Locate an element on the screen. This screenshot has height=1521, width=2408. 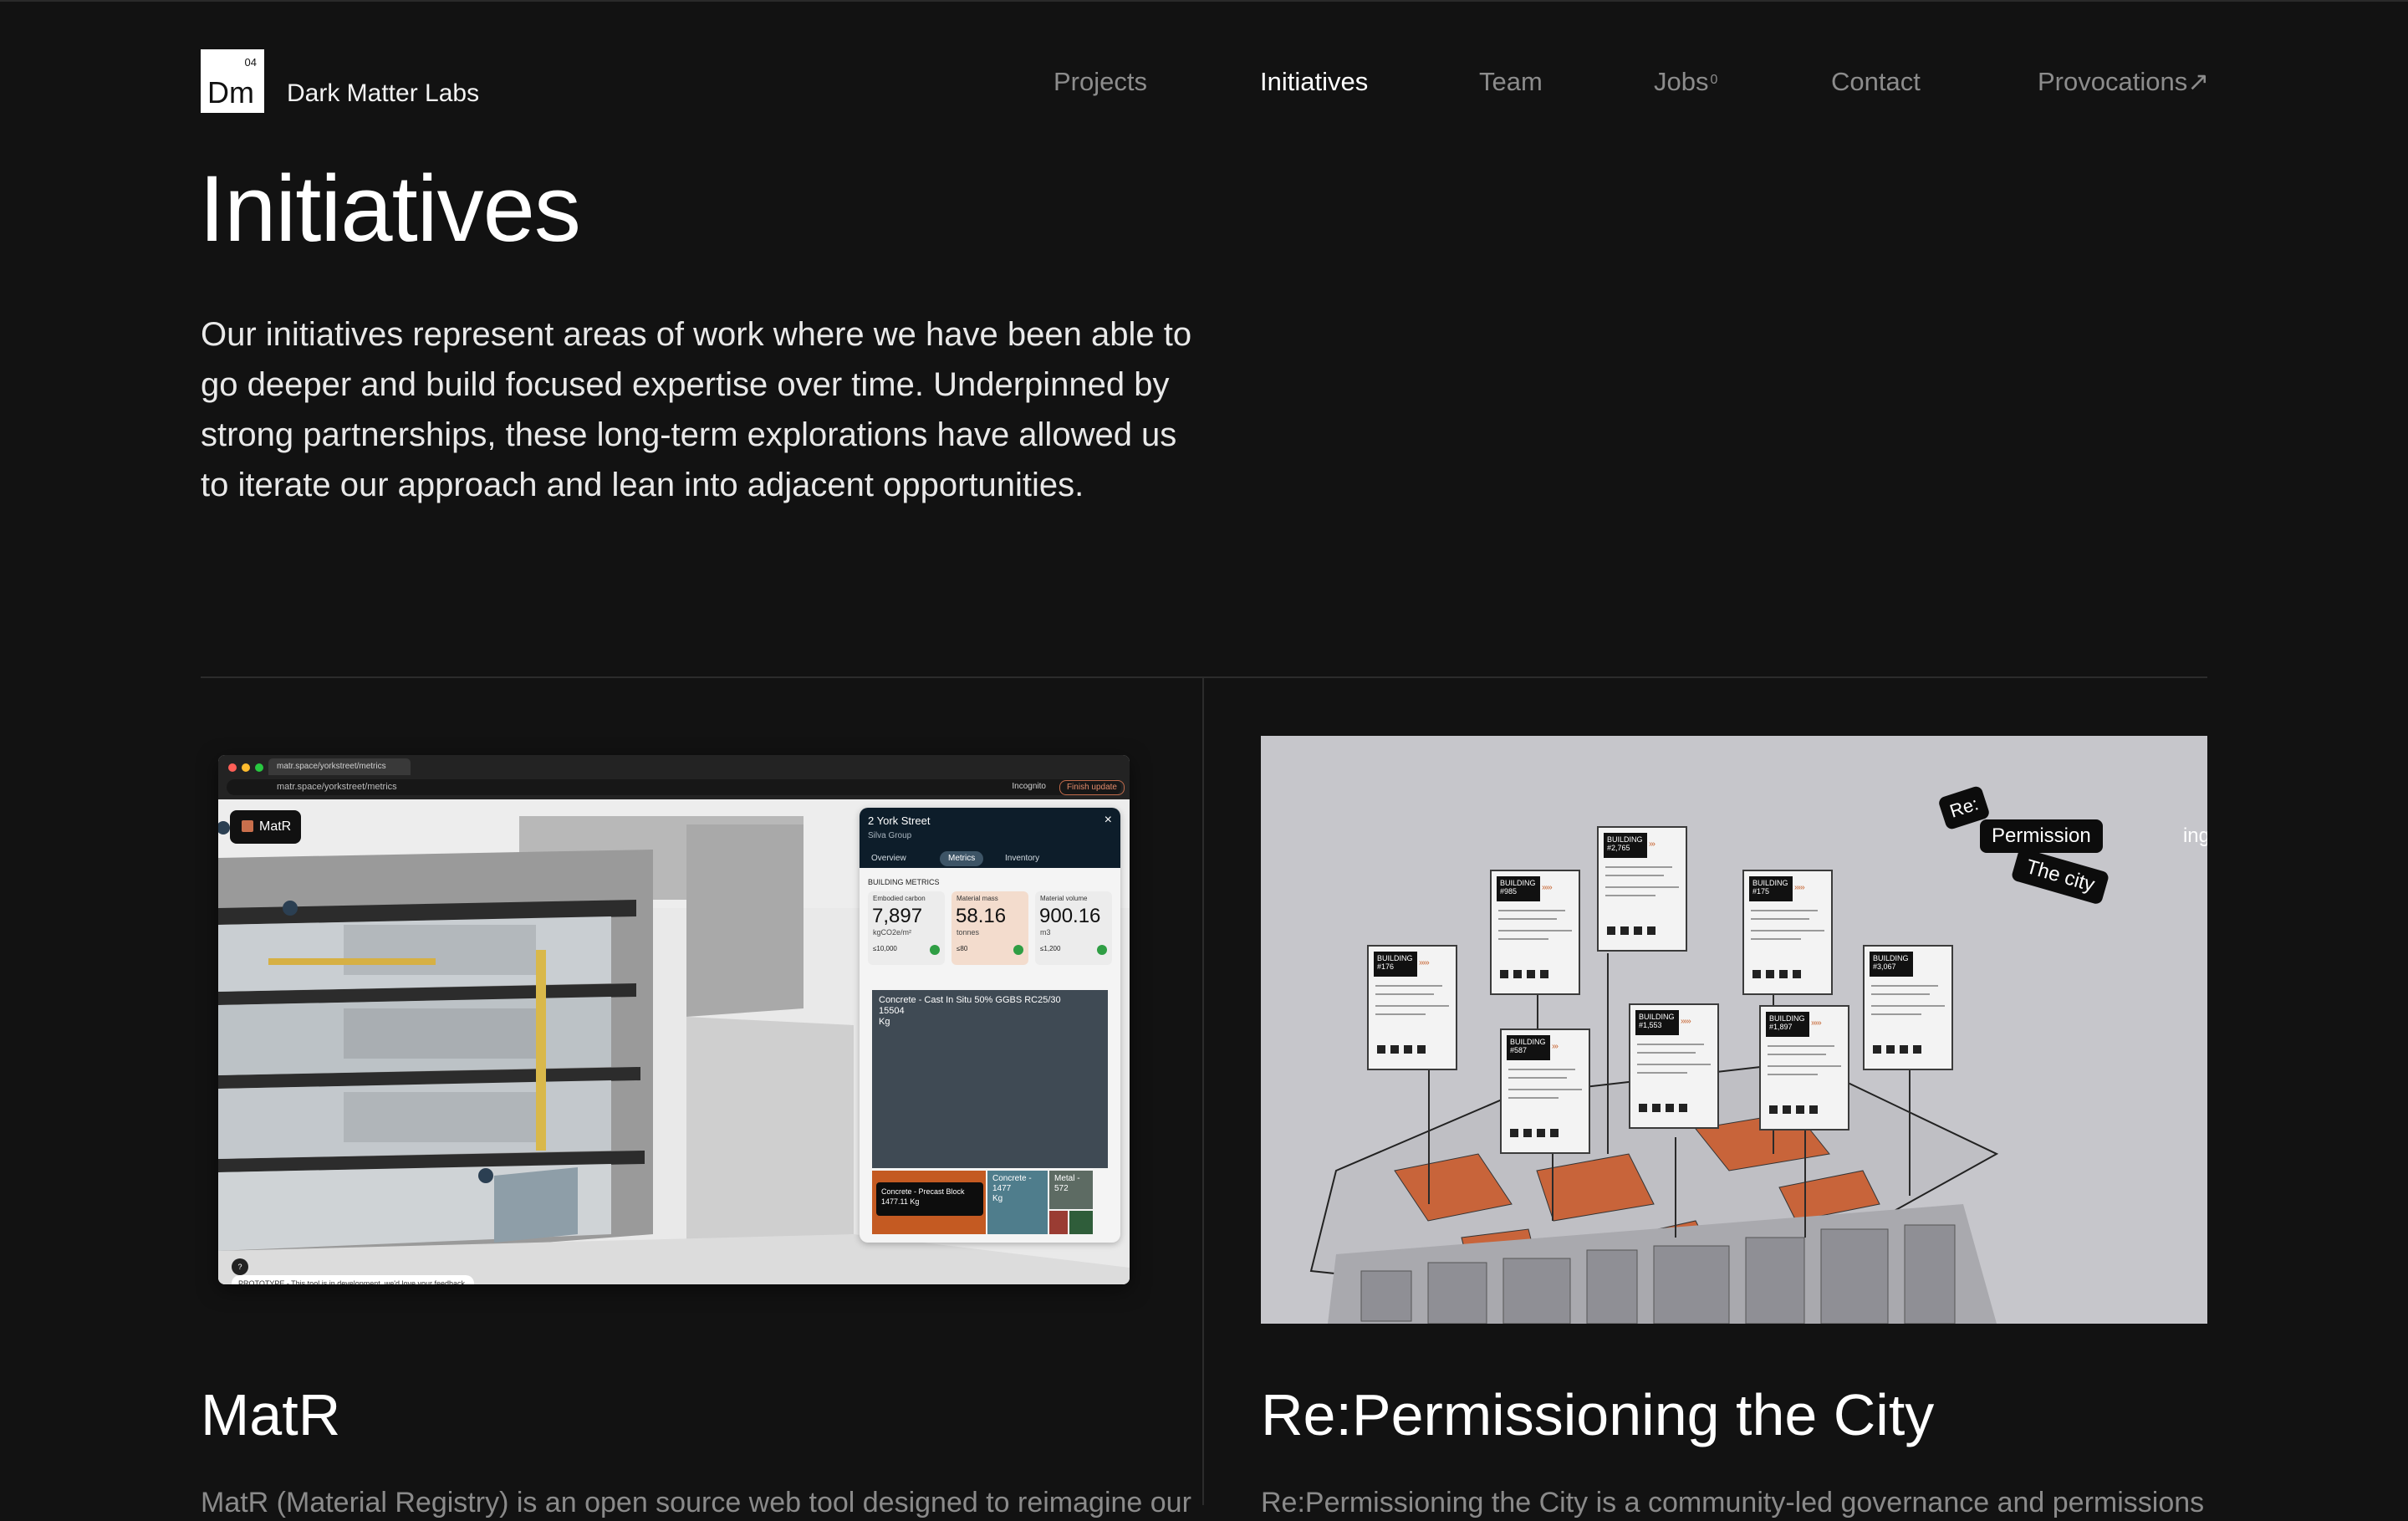
column-divider is located at coordinates (1203, 1091).